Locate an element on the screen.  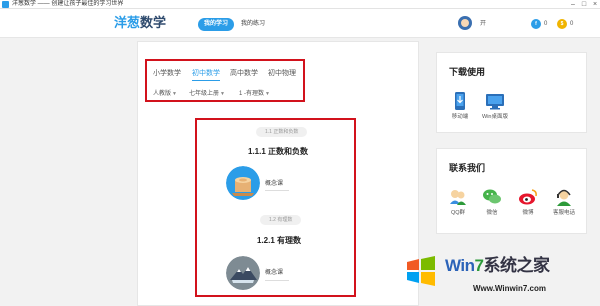
onion-coin-value: 0 is located at coordinates (546, 24).